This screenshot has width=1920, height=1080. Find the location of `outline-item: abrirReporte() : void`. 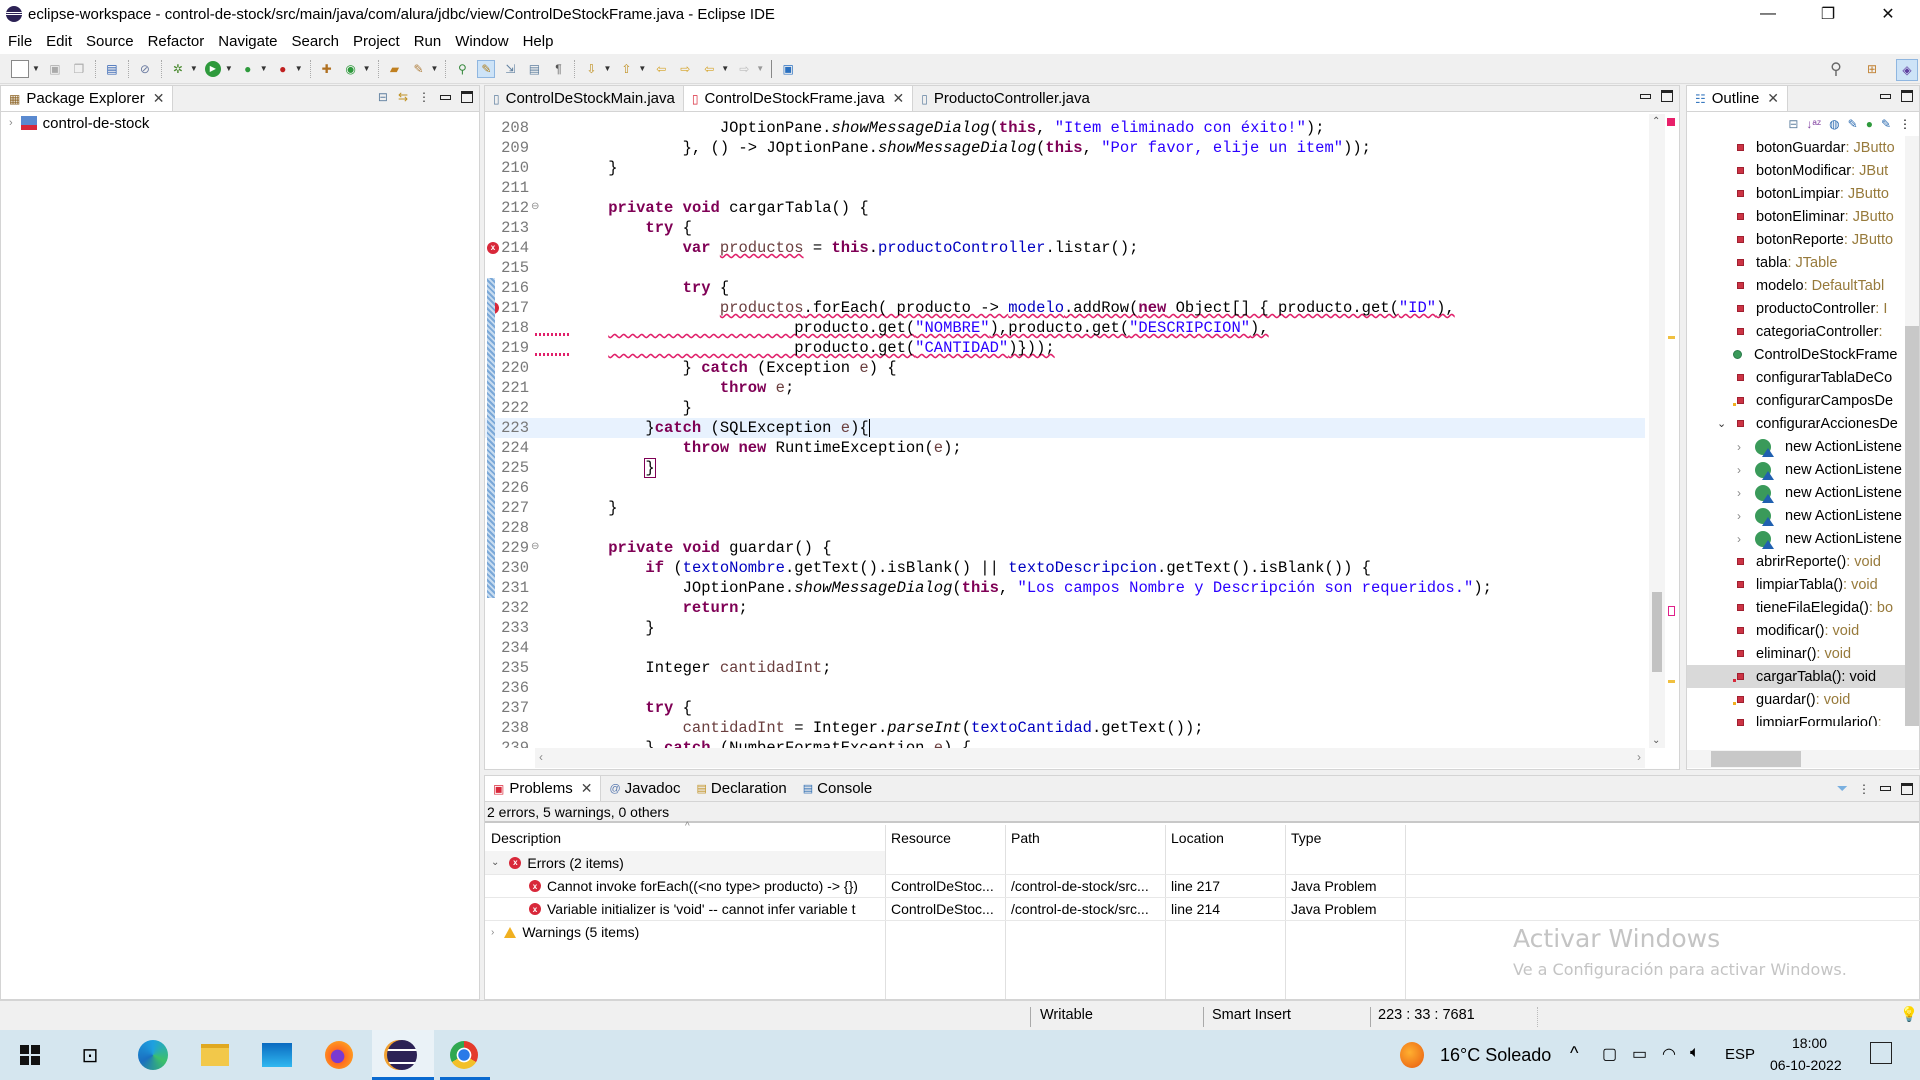

outline-item: abrirReporte() : void is located at coordinates (1796, 561).